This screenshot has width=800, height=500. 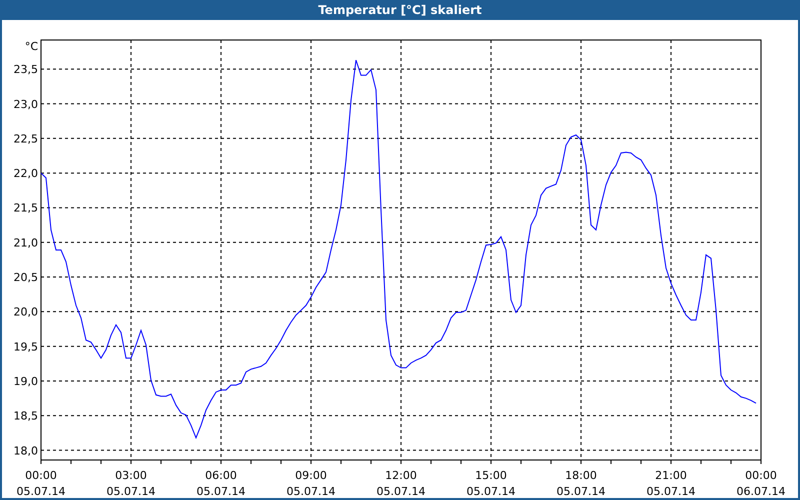 I want to click on axis-tick-label: 09:00 05.07.14, so click(x=311, y=483).